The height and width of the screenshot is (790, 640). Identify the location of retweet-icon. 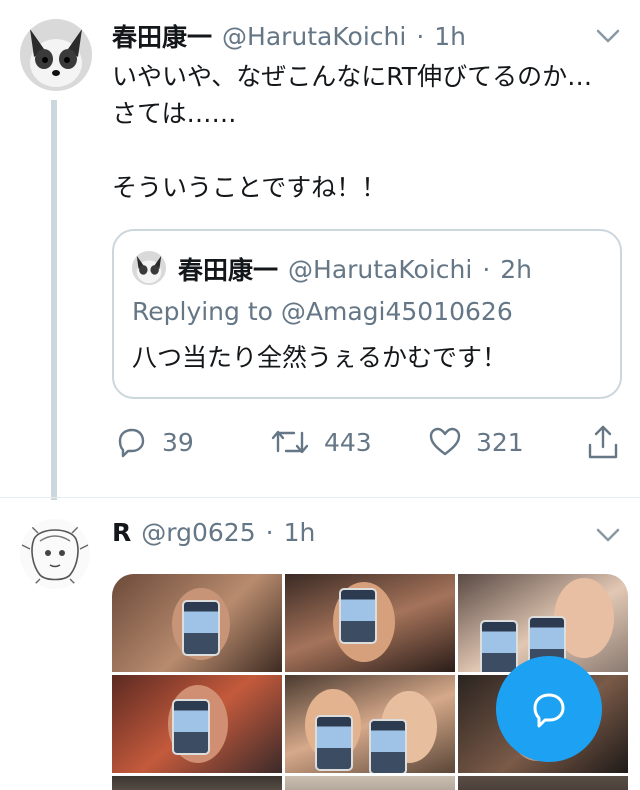
(290, 442).